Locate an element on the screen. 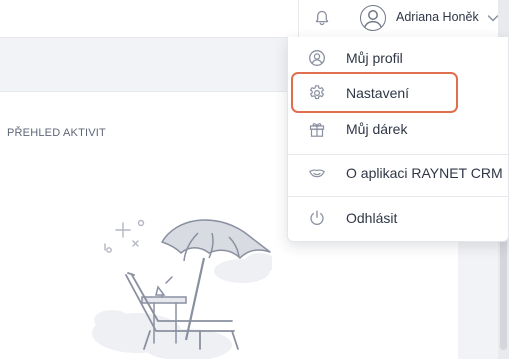 This screenshot has height=359, width=509. user-avatar-icon is located at coordinates (373, 18).